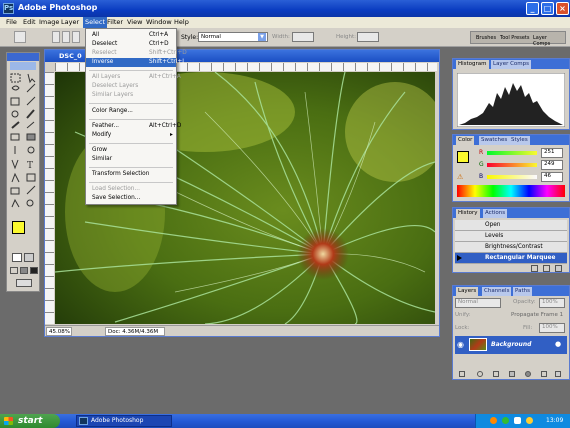 This screenshot has height=428, width=570. I want to click on menu-item-similar: Similar, so click(131, 159).